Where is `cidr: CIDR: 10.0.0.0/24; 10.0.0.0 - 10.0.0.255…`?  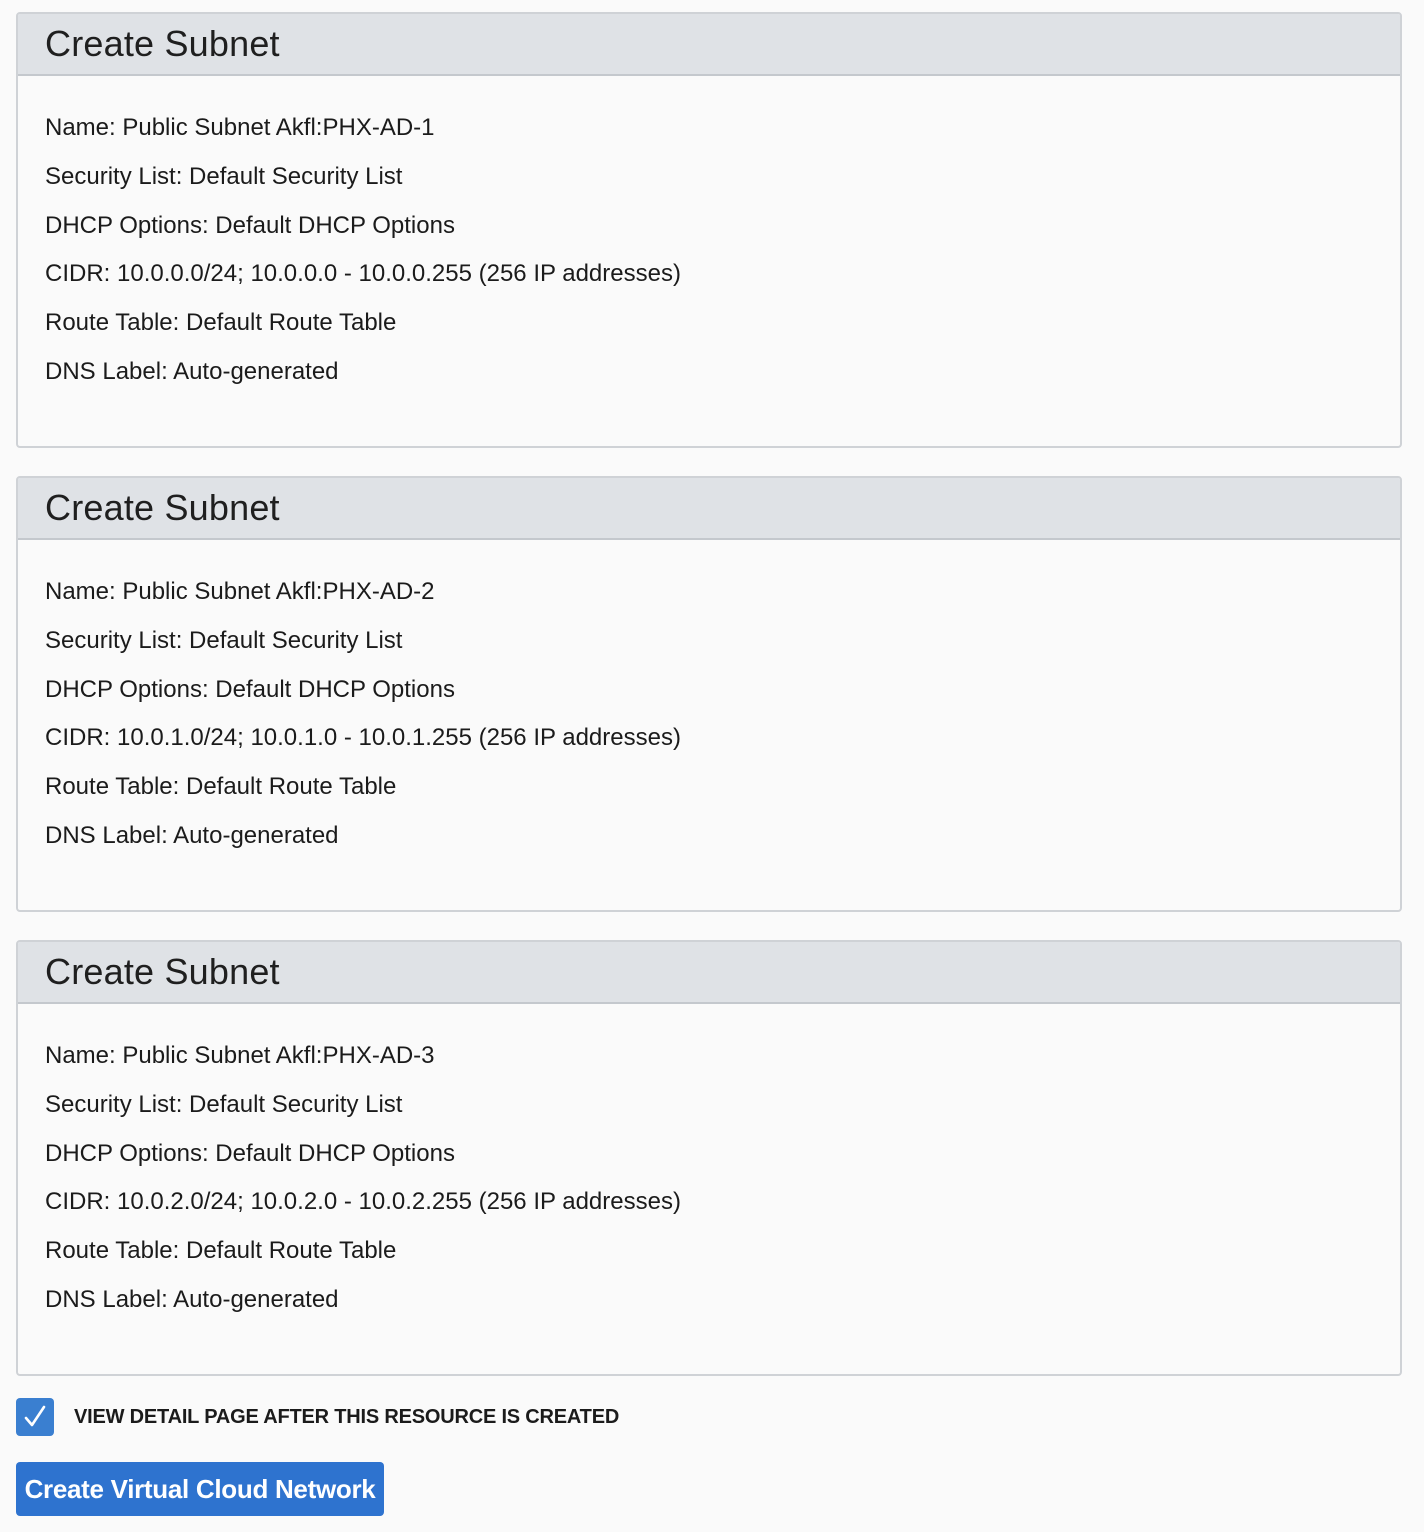
cidr: CIDR: 10.0.0.0/24; 10.0.0.0 - 10.0.0.255… is located at coordinates (363, 274).